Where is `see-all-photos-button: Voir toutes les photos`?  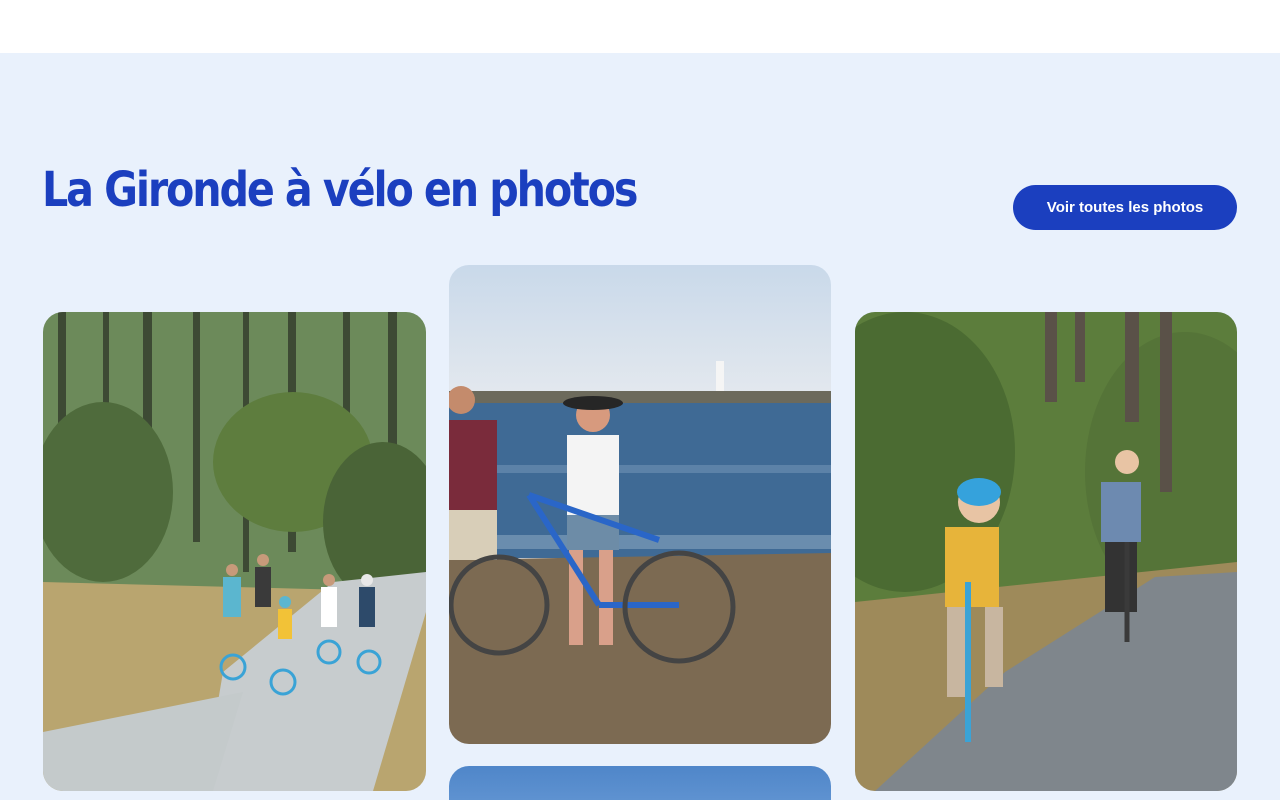
see-all-photos-button: Voir toutes les photos is located at coordinates (1125, 207).